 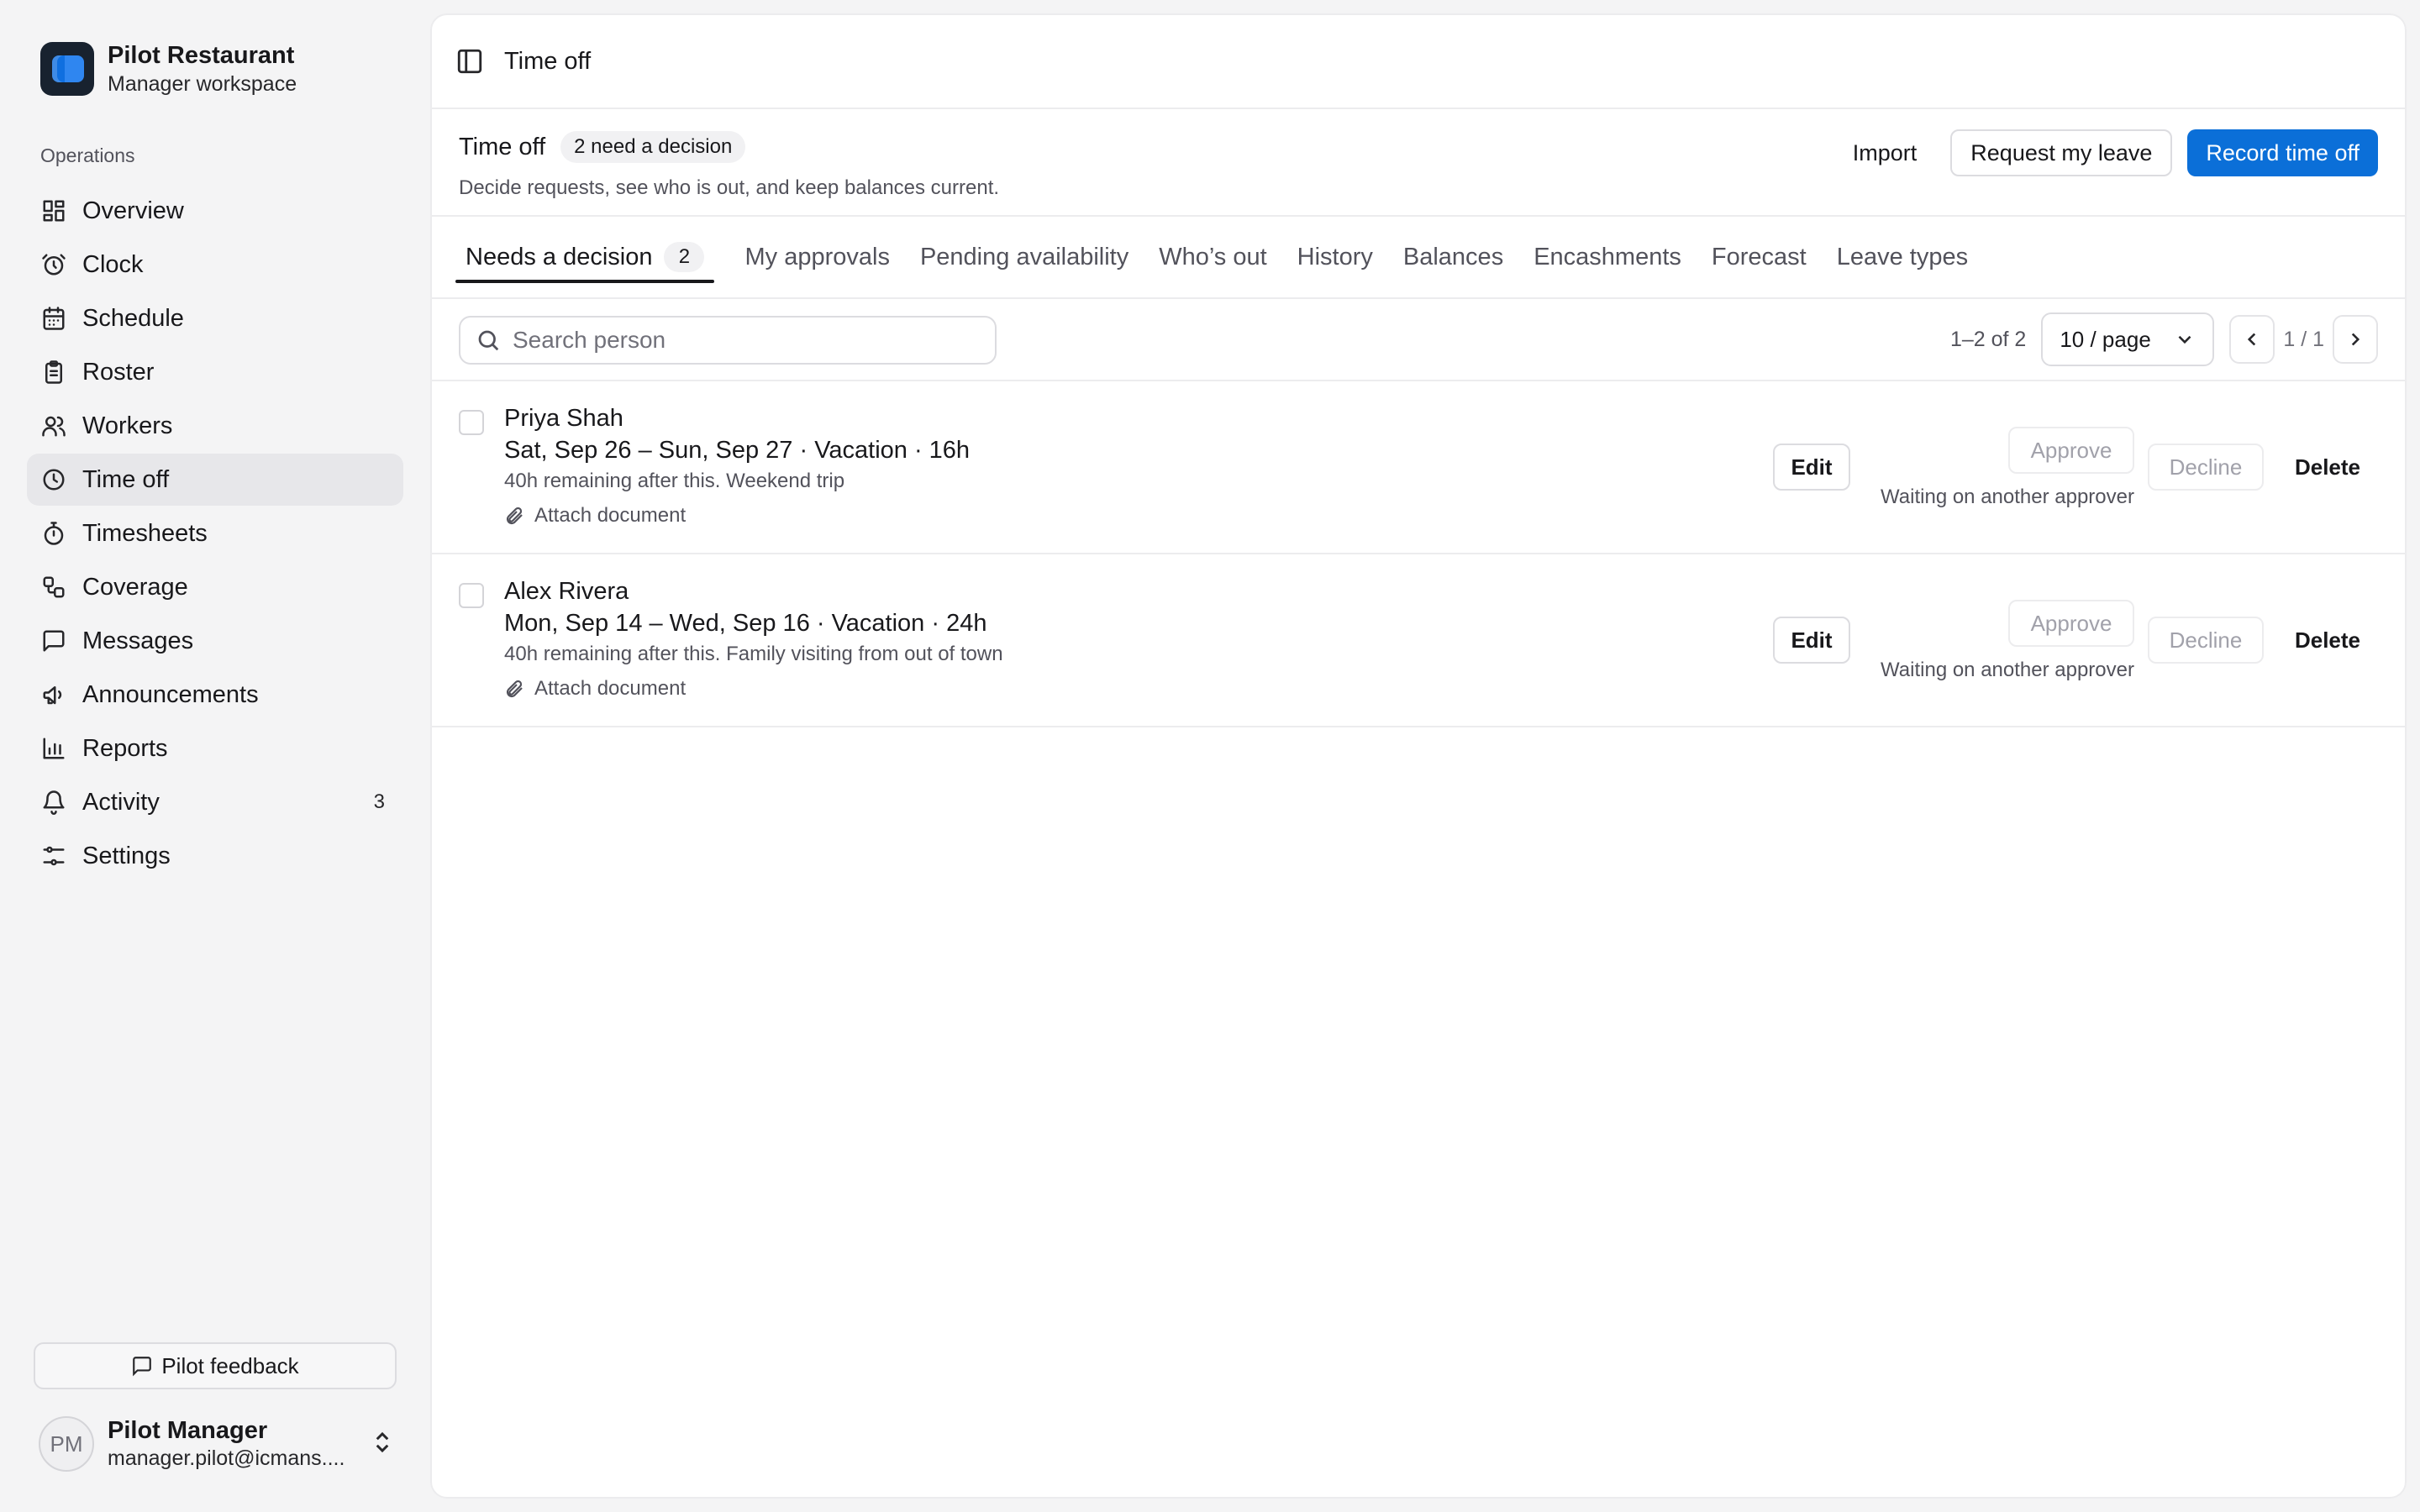 I want to click on workspace-switcher: Pilot Restaurant Manager workspace, so click(x=168, y=68).